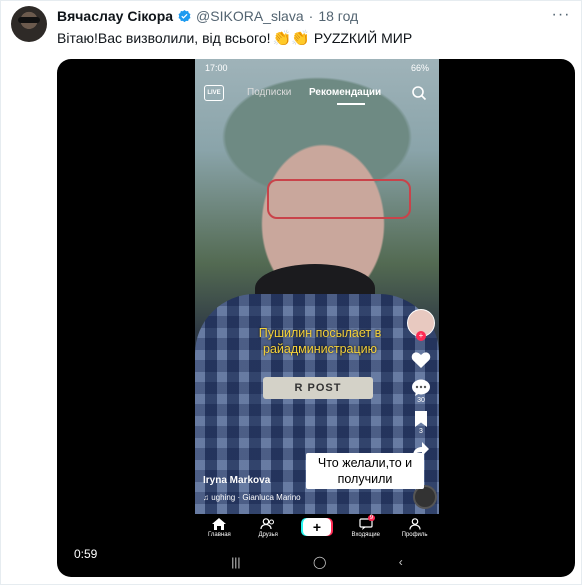 This screenshot has width=582, height=585. Describe the element at coordinates (269, 92) in the screenshot. I see `tab-following: Подписки` at that location.